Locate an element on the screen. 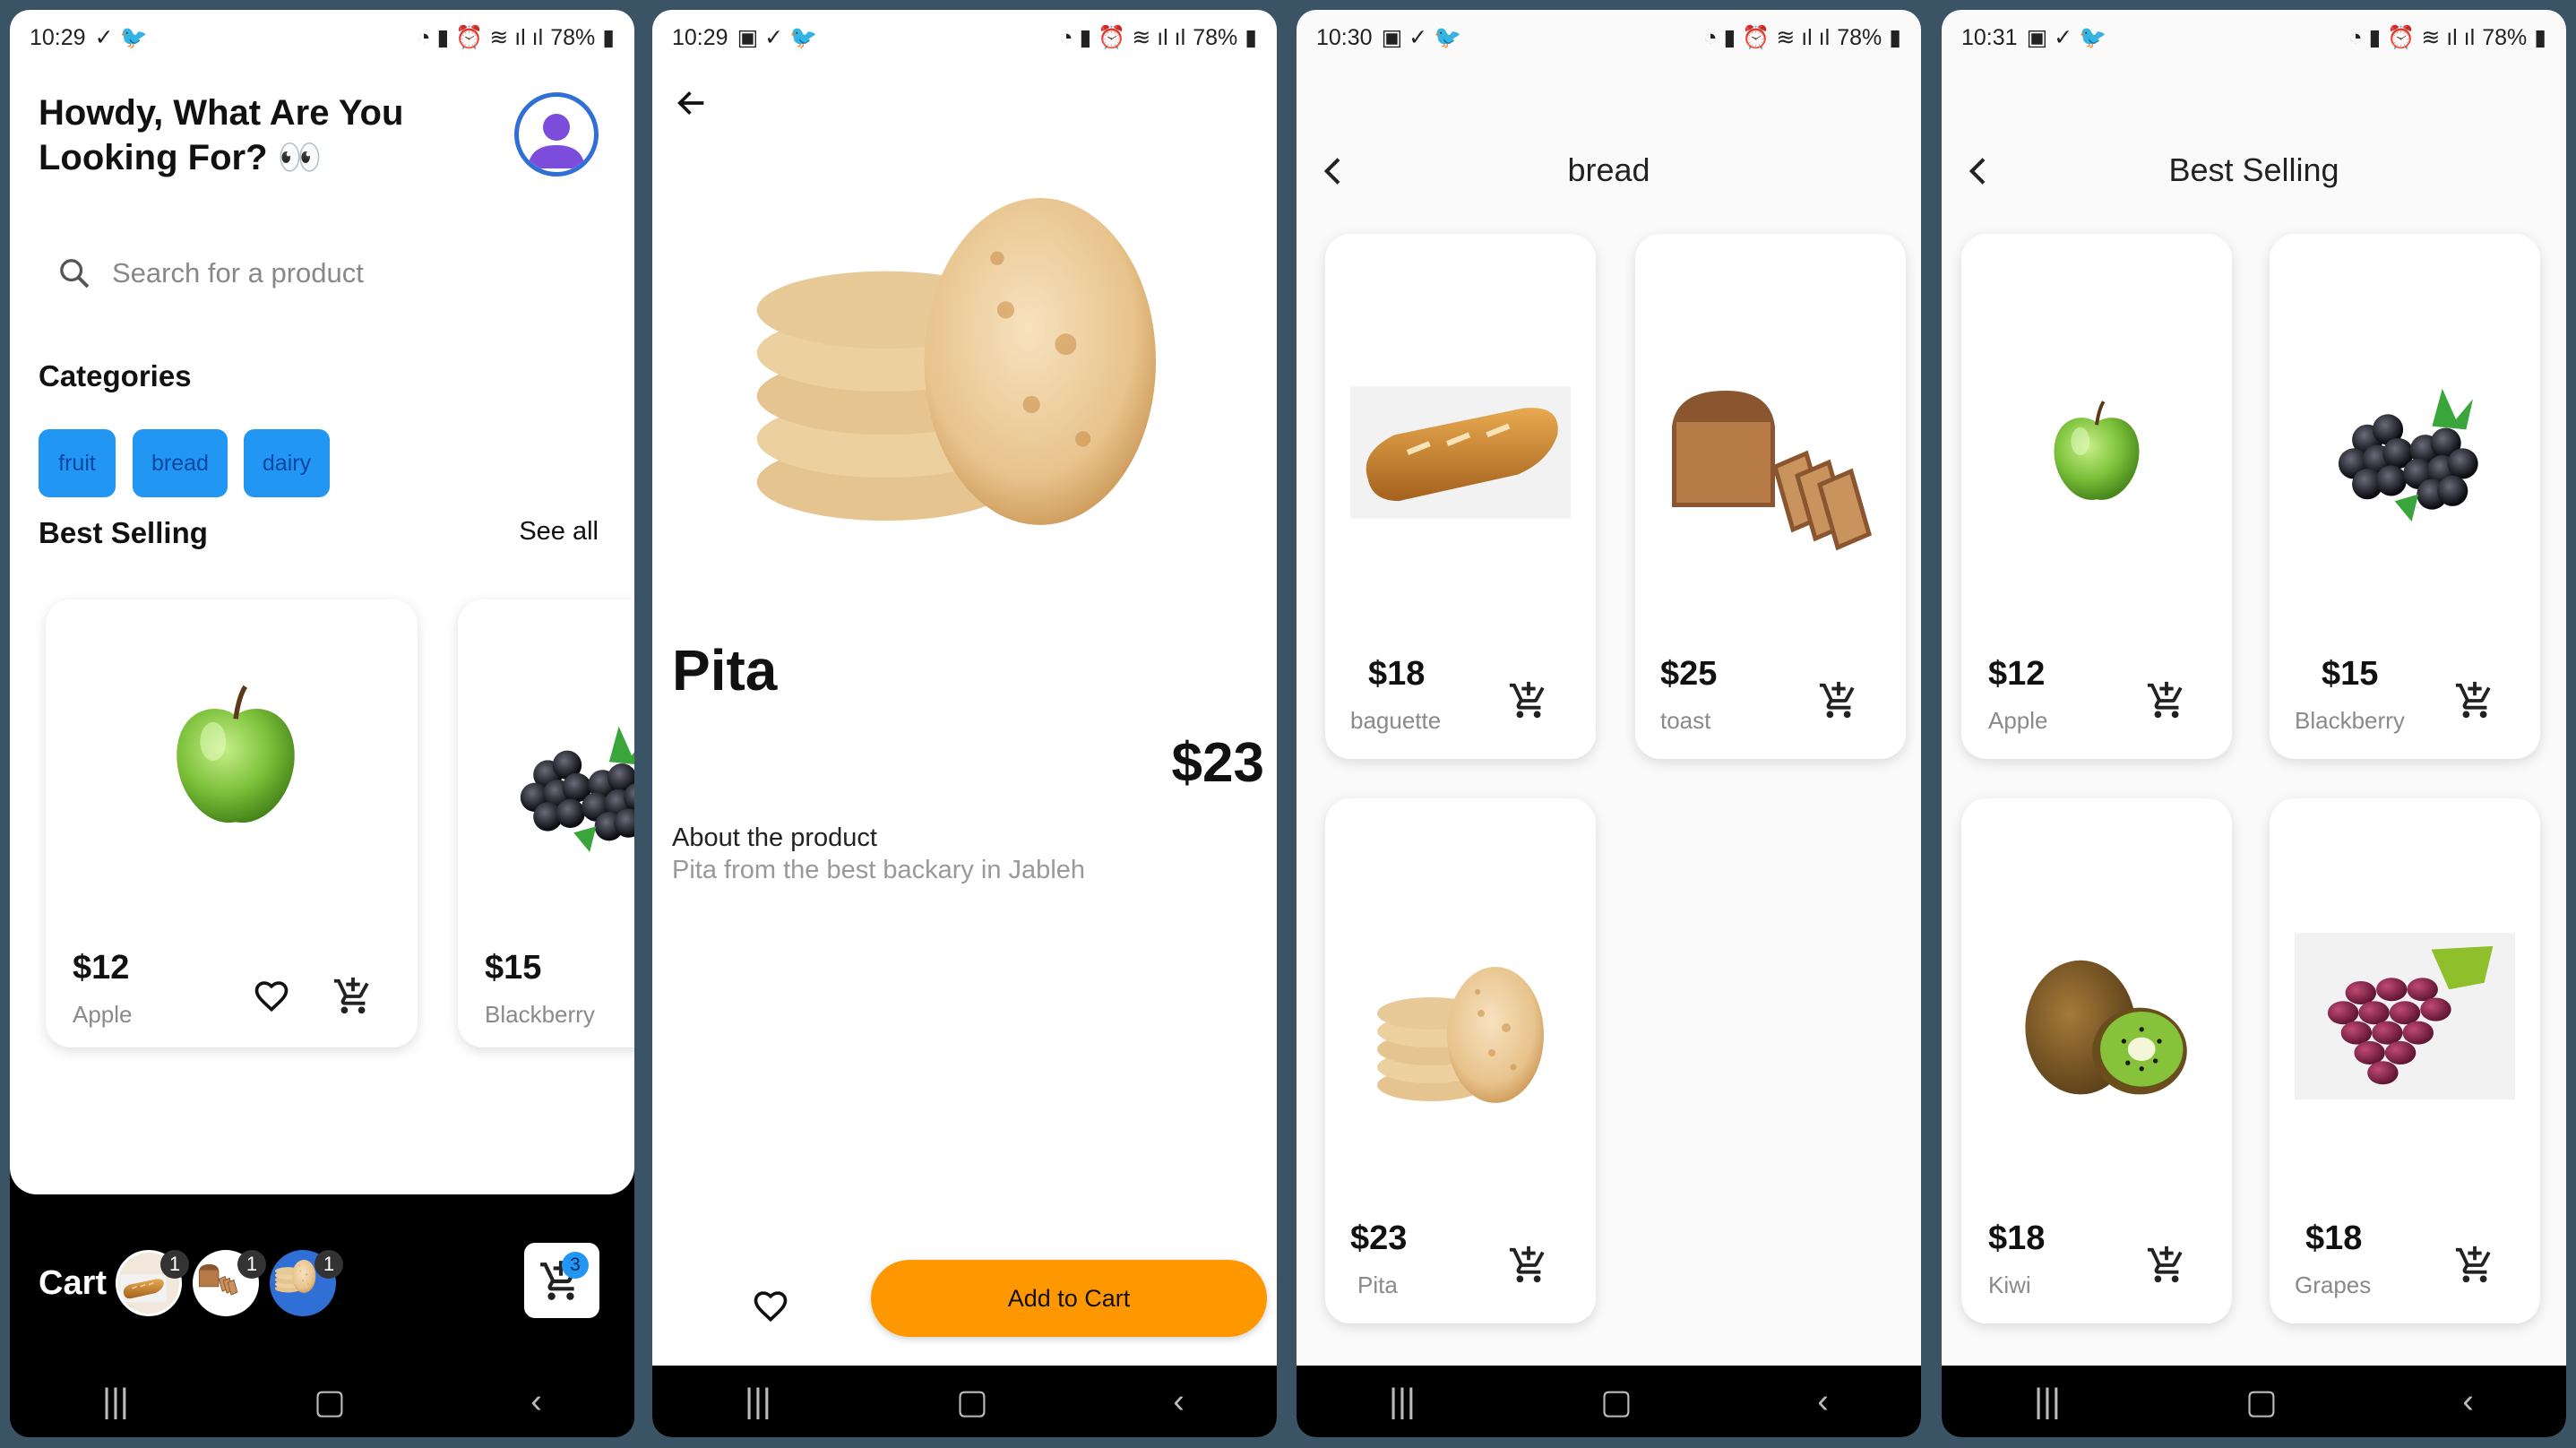 This screenshot has width=2576, height=1448. search-bar: Search for a product is located at coordinates (316, 273).